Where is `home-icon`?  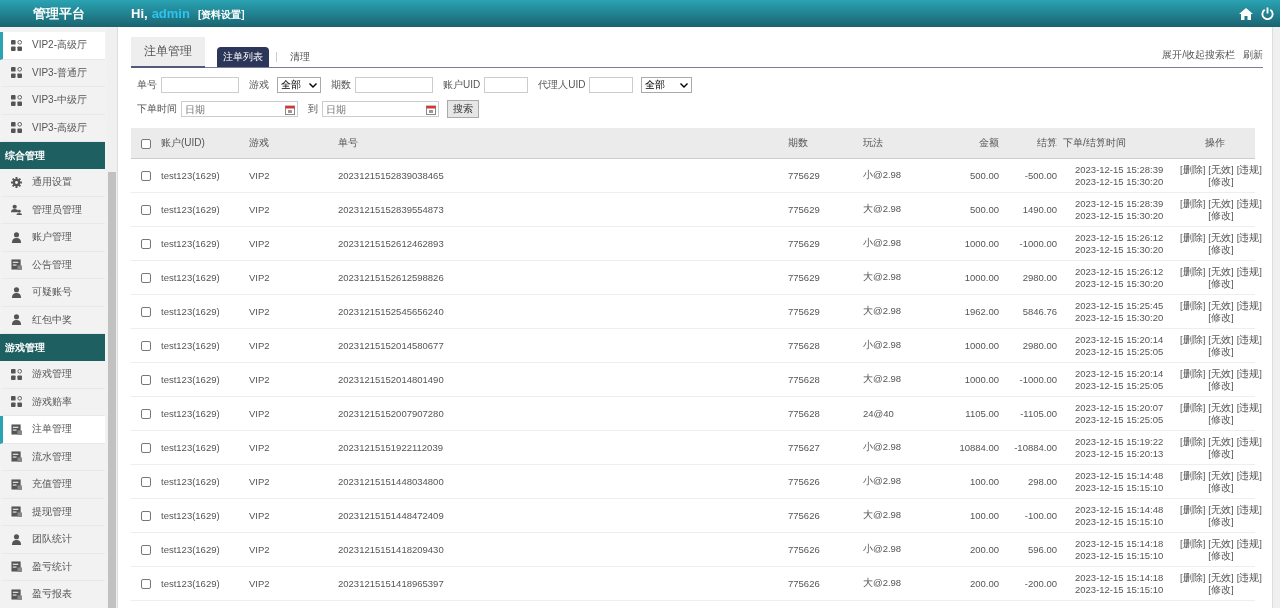 home-icon is located at coordinates (1246, 13).